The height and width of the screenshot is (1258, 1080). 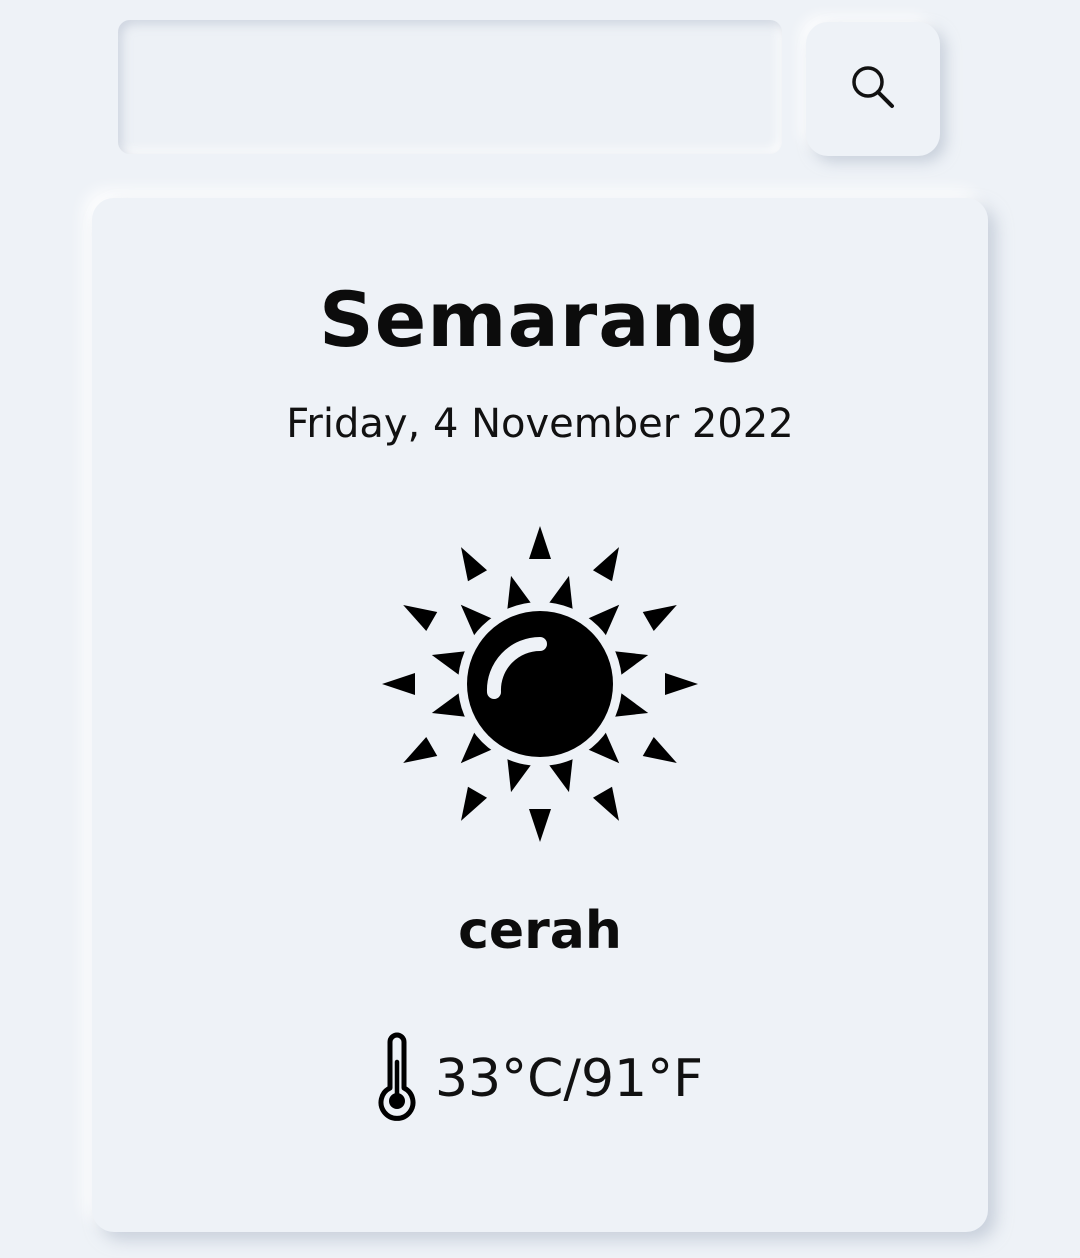 I want to click on city-name: Semarang, so click(x=540, y=319).